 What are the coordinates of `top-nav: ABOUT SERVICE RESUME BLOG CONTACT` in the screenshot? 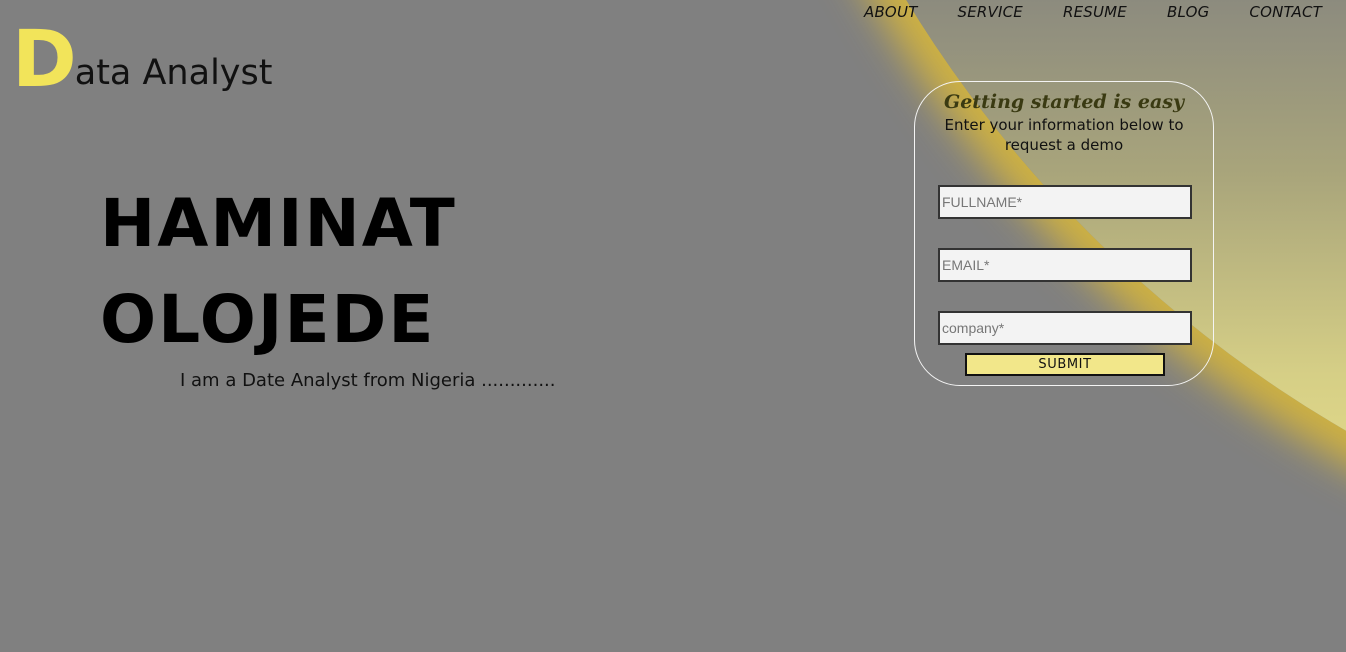 It's located at (1093, 12).